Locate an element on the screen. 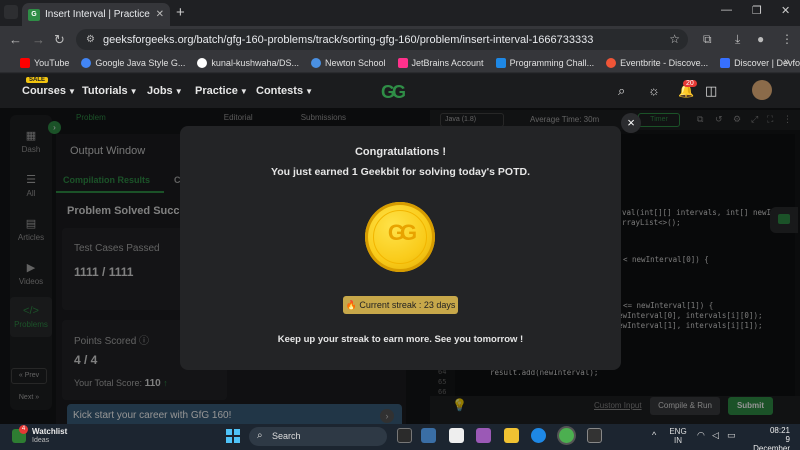  minimize-icon: — is located at coordinates (726, 10).